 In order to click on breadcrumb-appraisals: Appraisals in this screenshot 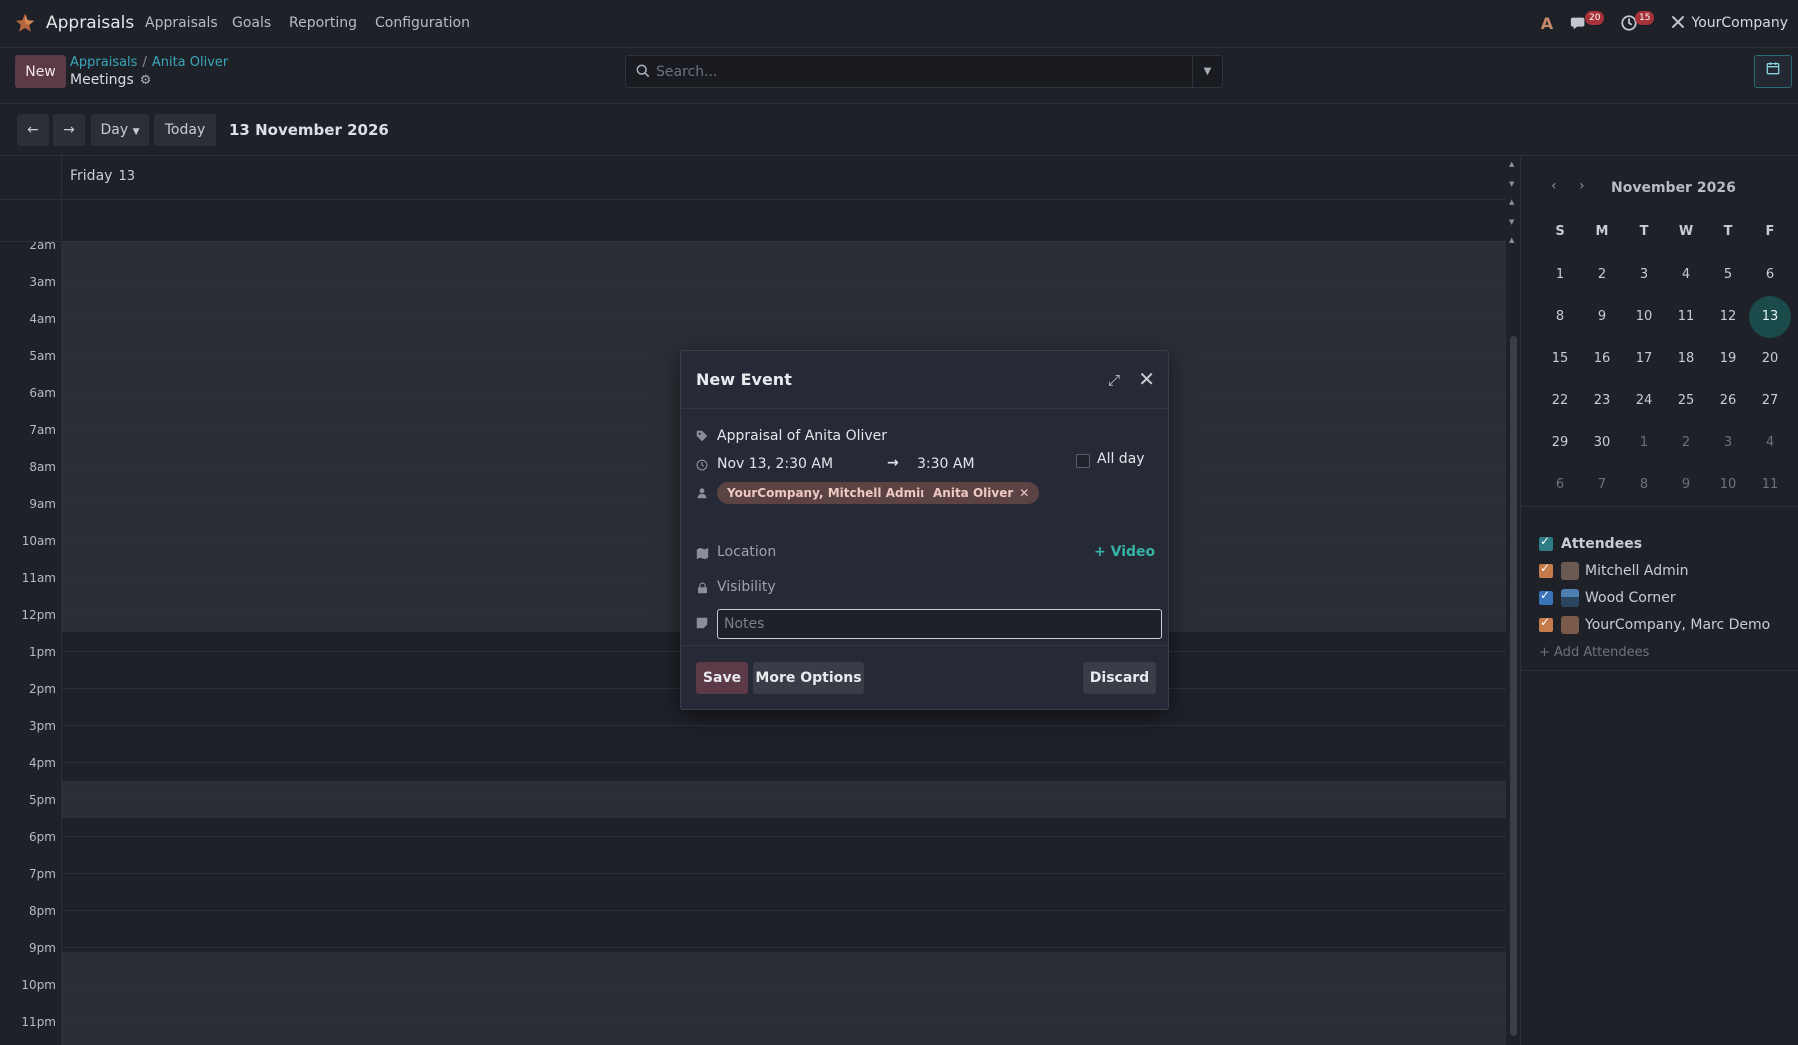, I will do `click(103, 62)`.